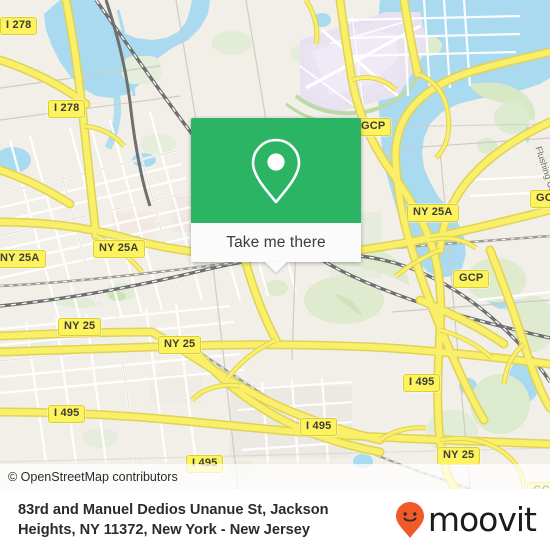 This screenshot has width=550, height=550. I want to click on road-shield-label: GCP, so click(471, 279).